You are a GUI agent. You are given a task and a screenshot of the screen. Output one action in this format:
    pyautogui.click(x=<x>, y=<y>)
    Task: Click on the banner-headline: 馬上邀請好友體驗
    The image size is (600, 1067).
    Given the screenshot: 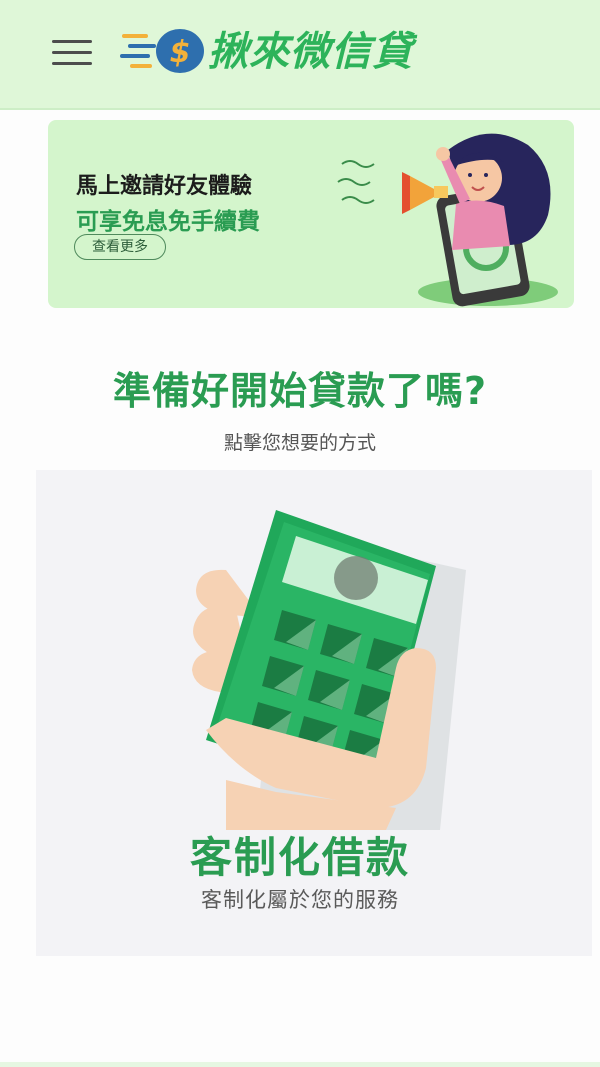 What is the action you would take?
    pyautogui.click(x=164, y=186)
    